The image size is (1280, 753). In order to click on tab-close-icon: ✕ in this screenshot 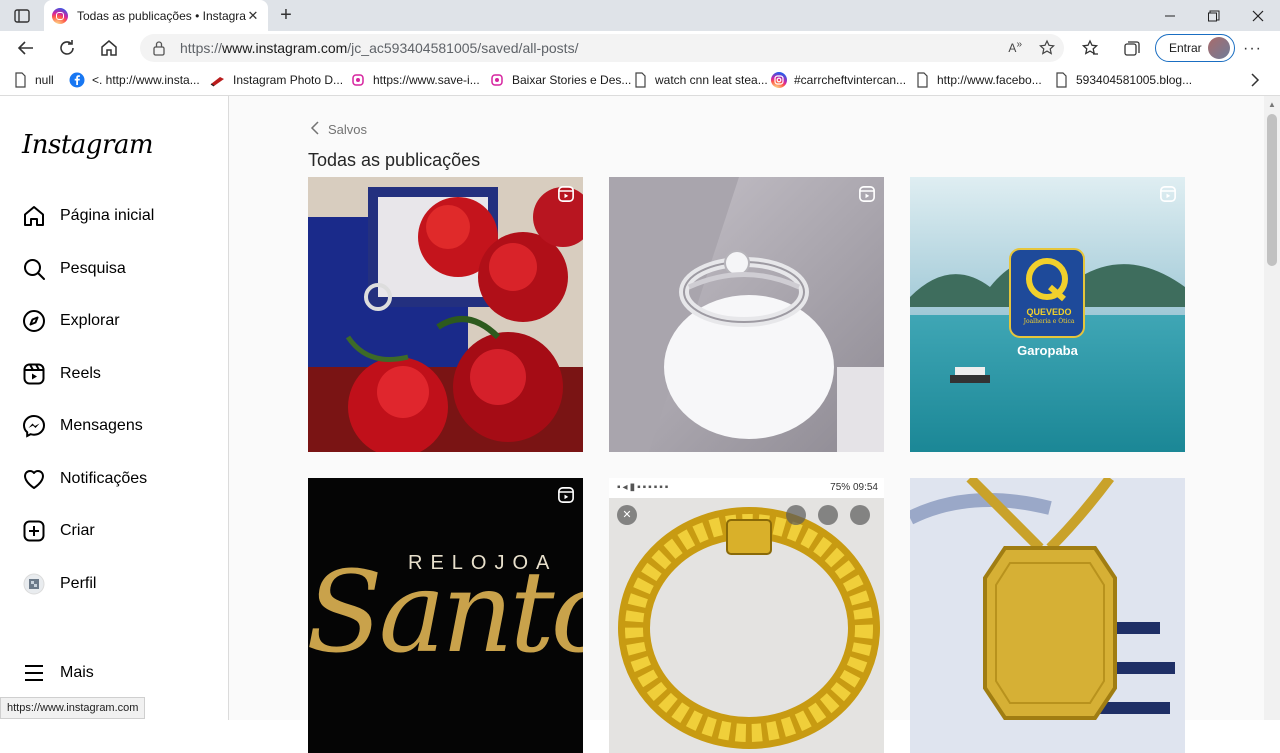, I will do `click(253, 15)`.